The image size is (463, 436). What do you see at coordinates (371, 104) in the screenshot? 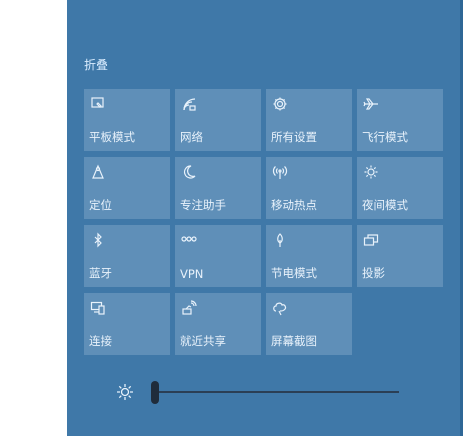
I see `airplane-icon` at bounding box center [371, 104].